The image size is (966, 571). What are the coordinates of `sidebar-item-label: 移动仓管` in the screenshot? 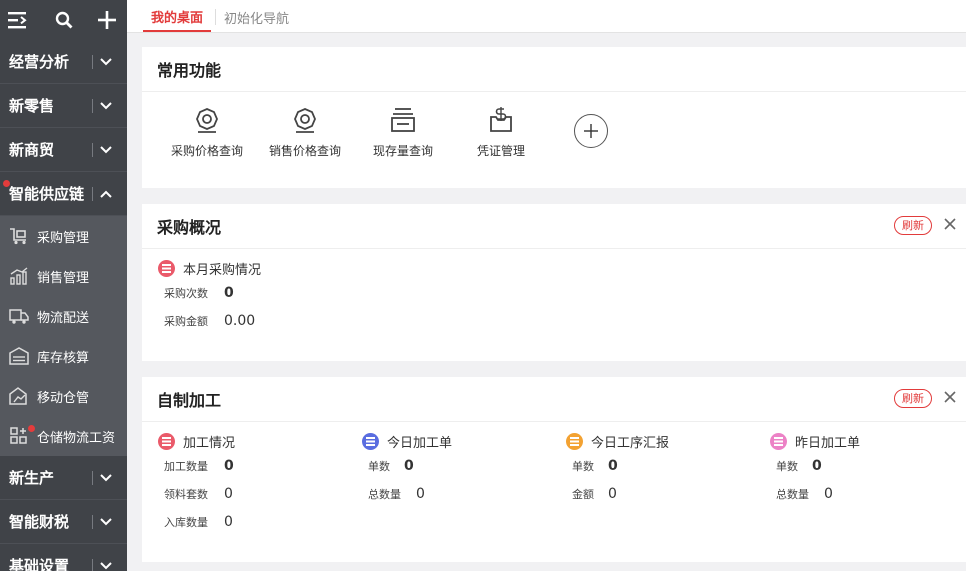 It's located at (63, 398).